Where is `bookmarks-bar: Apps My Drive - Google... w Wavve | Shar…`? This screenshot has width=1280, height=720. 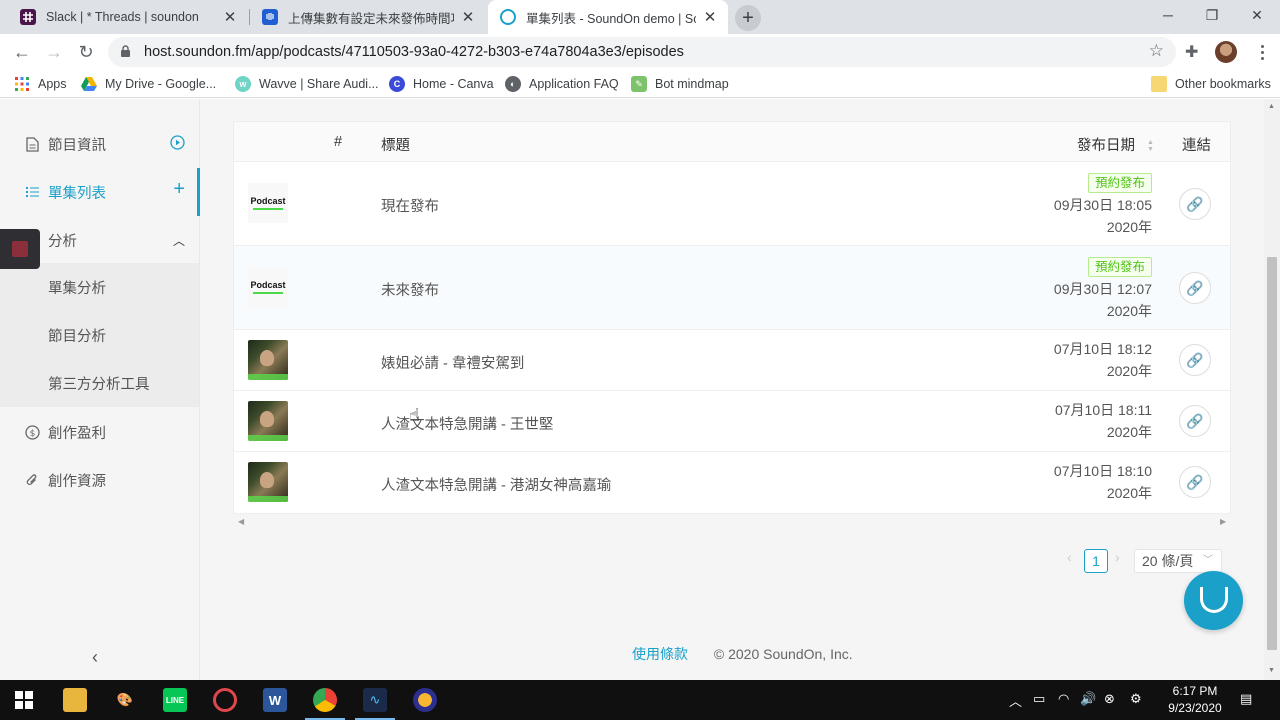
bookmarks-bar: Apps My Drive - Google... w Wavve | Shar… is located at coordinates (640, 84).